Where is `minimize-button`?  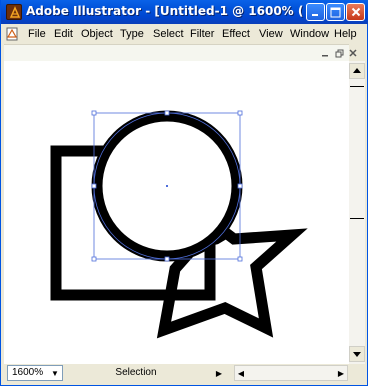
minimize-button is located at coordinates (315, 12).